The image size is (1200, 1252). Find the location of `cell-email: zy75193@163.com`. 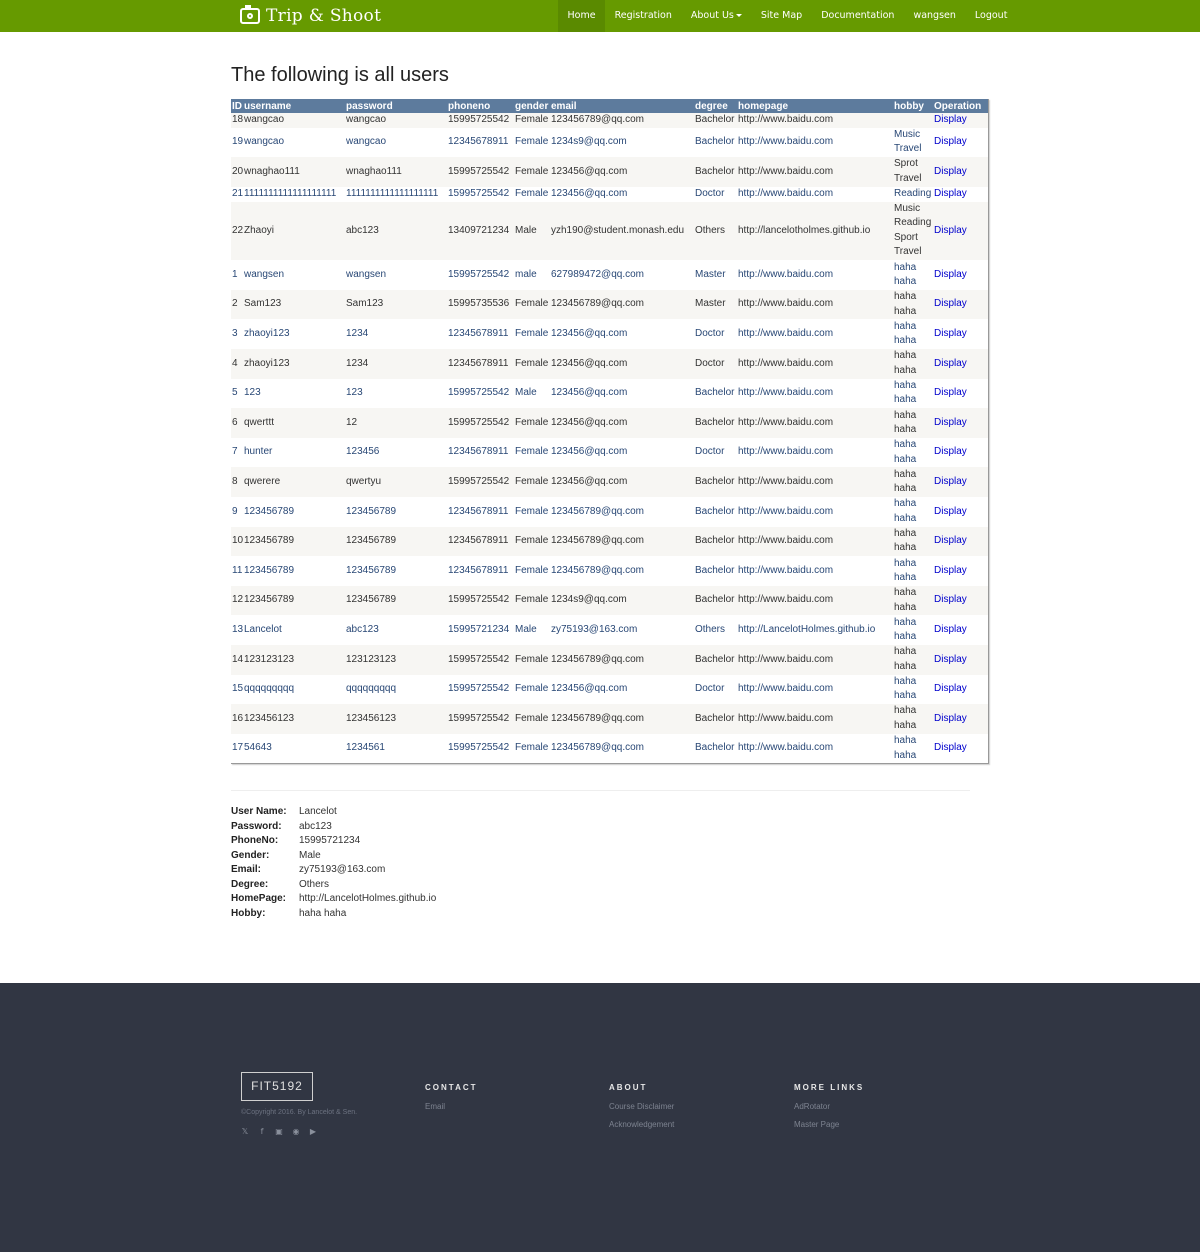

cell-email: zy75193@163.com is located at coordinates (622, 630).